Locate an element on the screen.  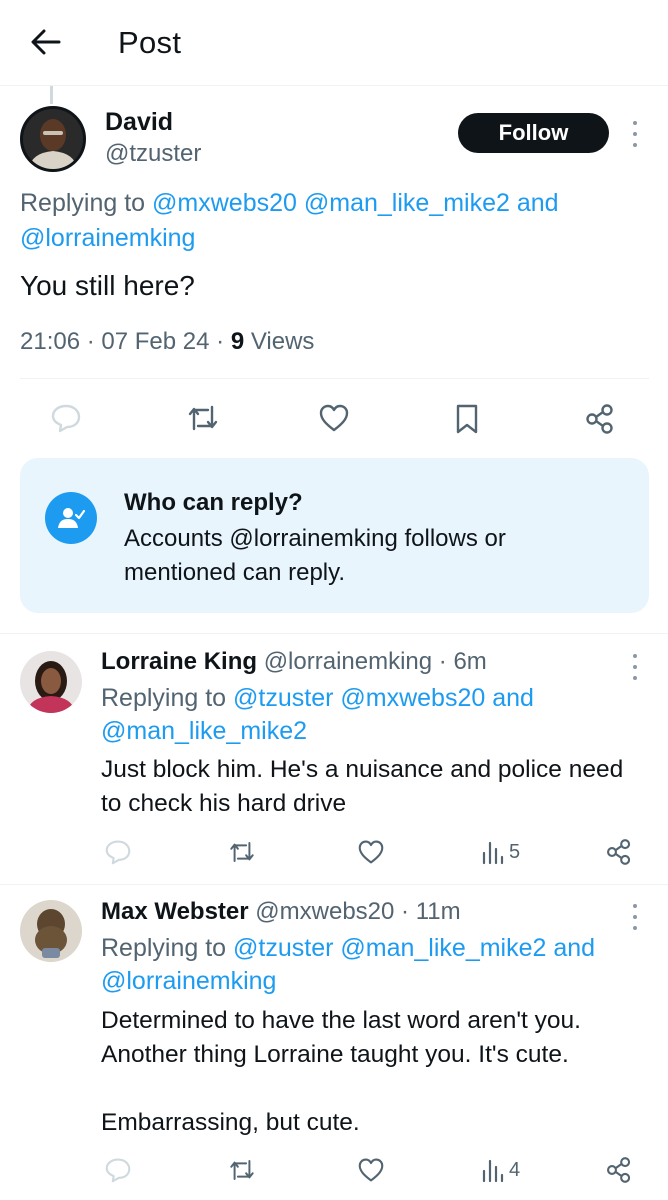
reply-header: Max Webster @mxwebs20 · 11m is located at coordinates (281, 911).